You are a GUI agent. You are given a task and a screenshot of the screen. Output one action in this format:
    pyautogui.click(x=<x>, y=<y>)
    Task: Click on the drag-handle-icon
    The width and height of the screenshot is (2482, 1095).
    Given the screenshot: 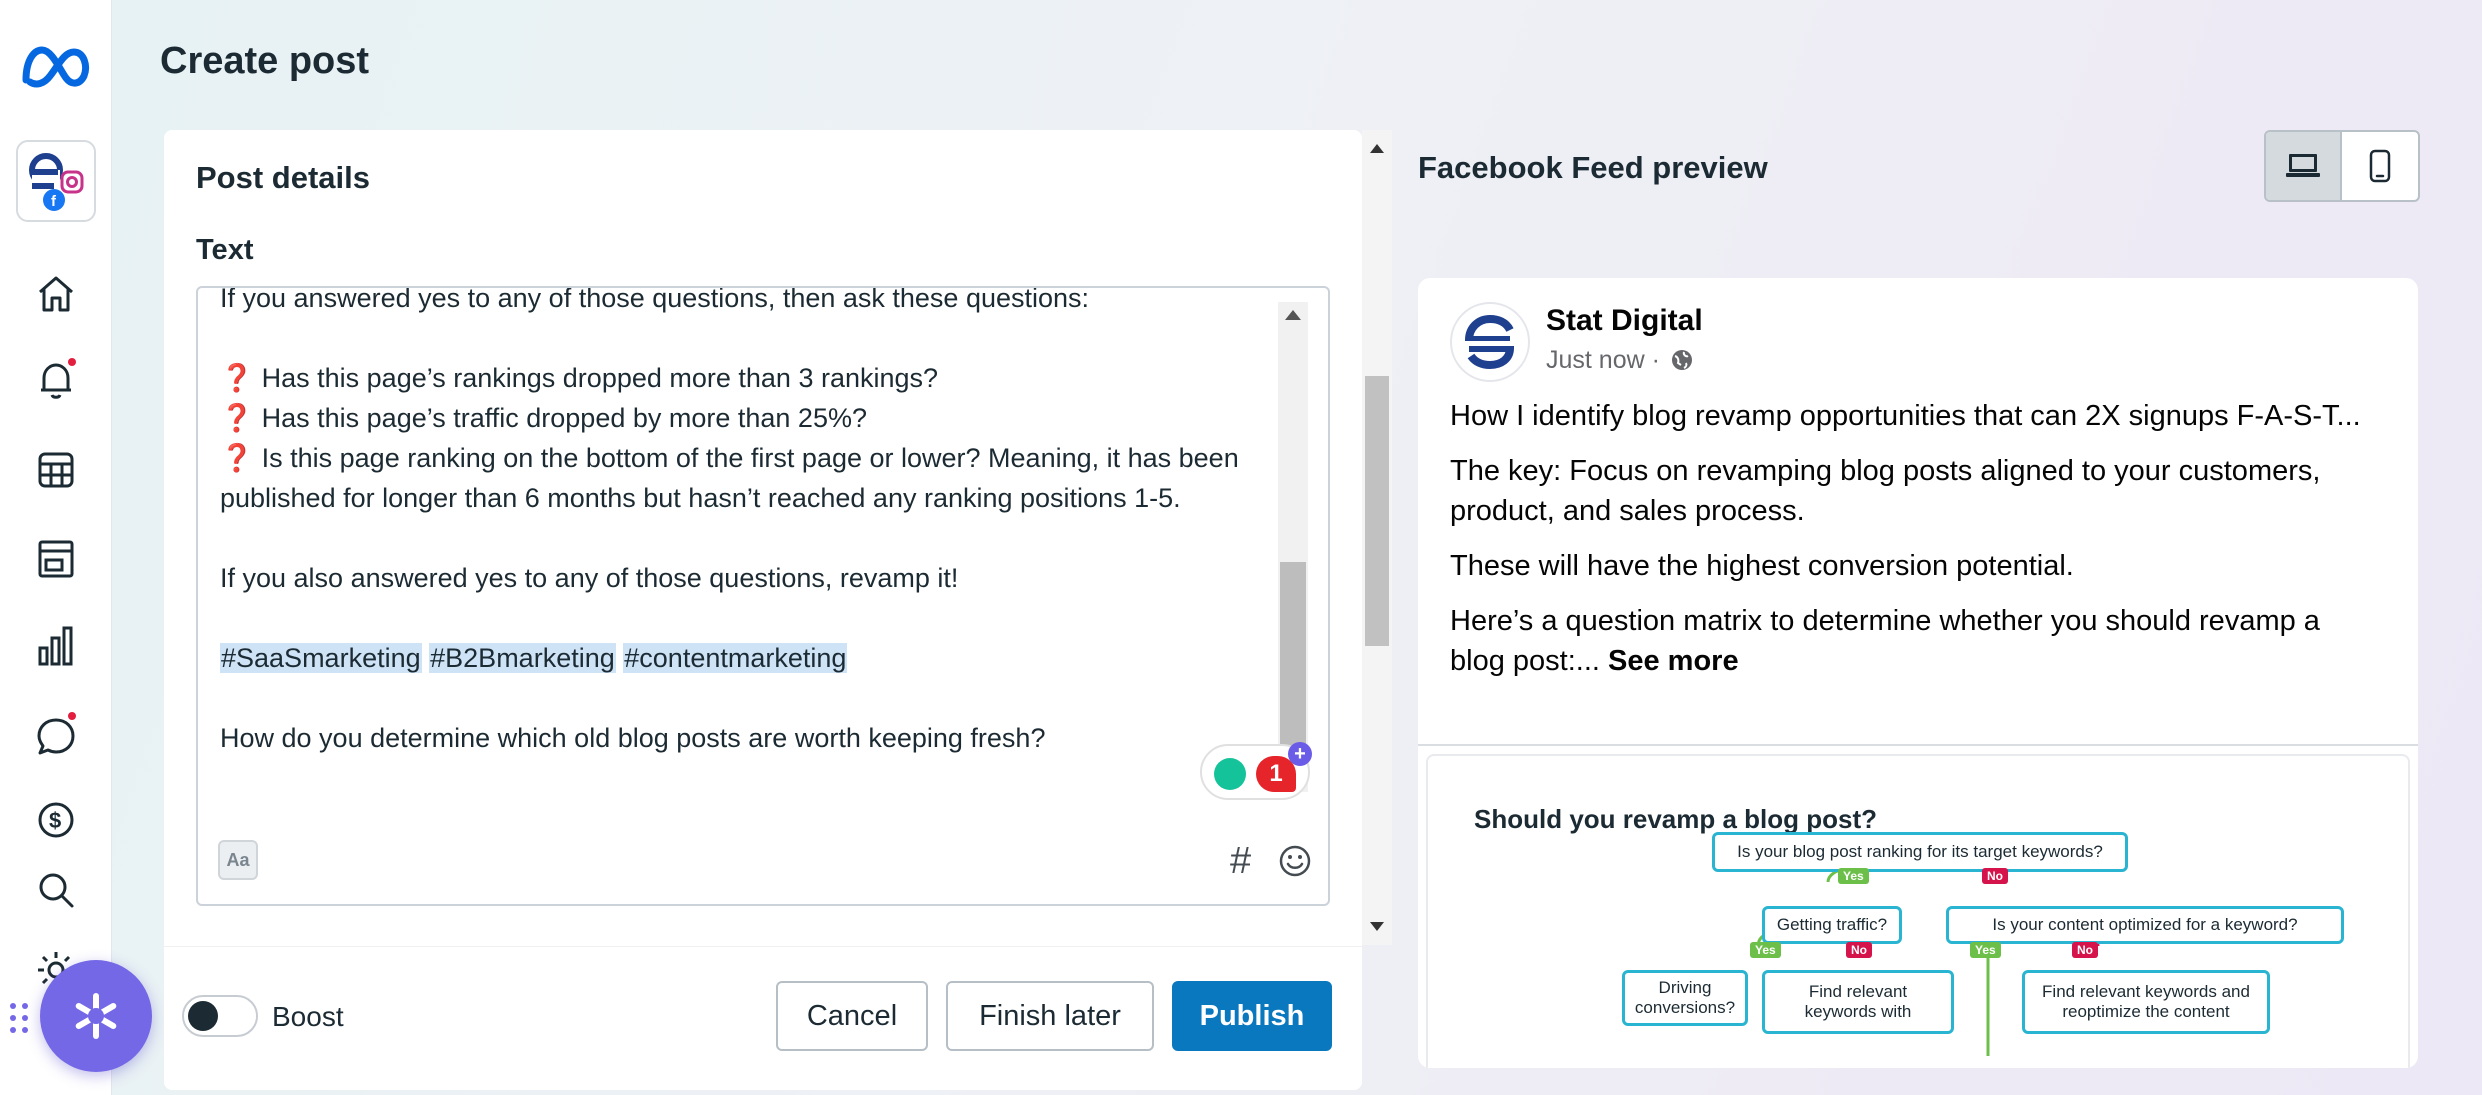 What is the action you would take?
    pyautogui.click(x=20, y=1018)
    